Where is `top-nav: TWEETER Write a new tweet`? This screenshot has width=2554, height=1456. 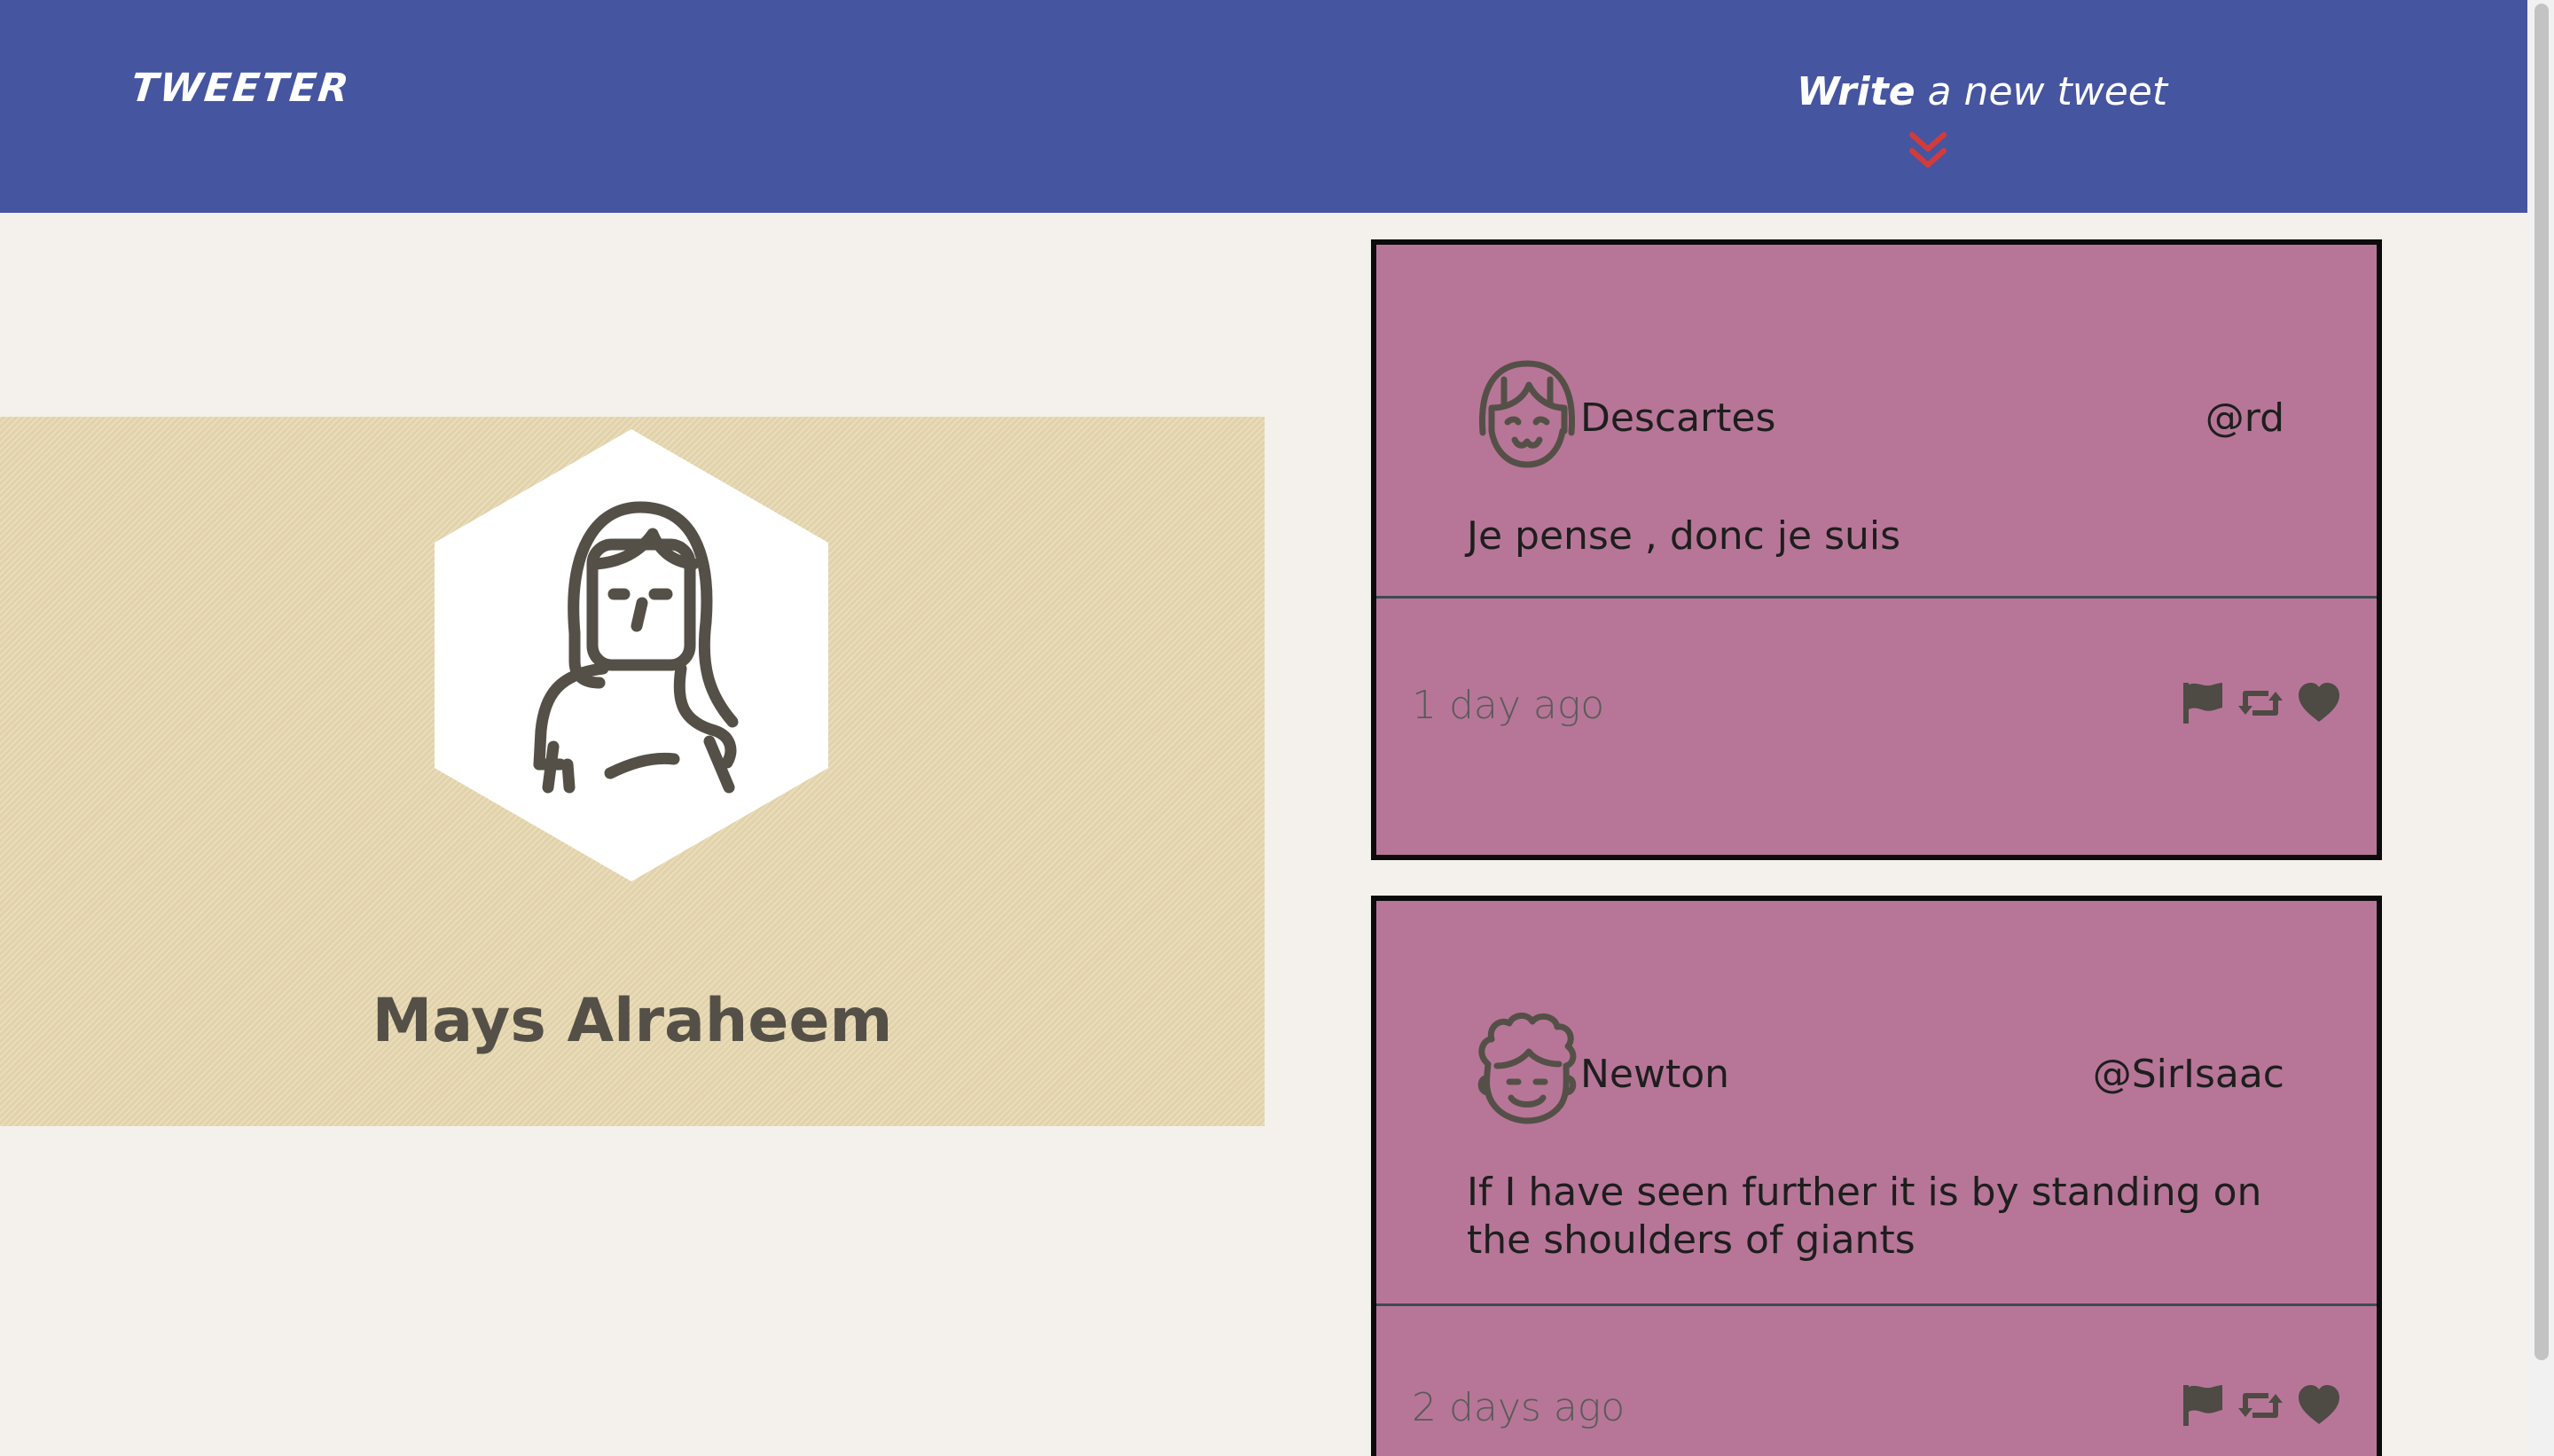
top-nav: TWEETER Write a new tweet is located at coordinates (1263, 106).